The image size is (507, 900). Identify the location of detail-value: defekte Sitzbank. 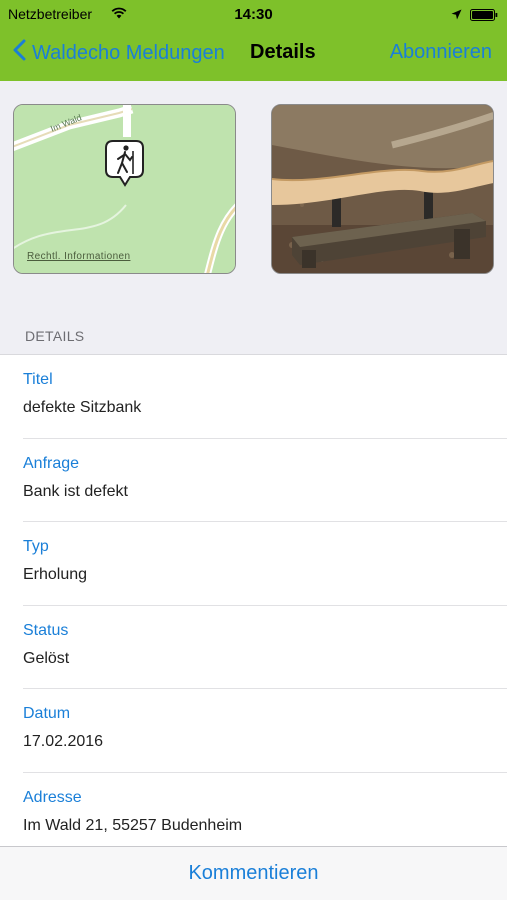
(82, 407).